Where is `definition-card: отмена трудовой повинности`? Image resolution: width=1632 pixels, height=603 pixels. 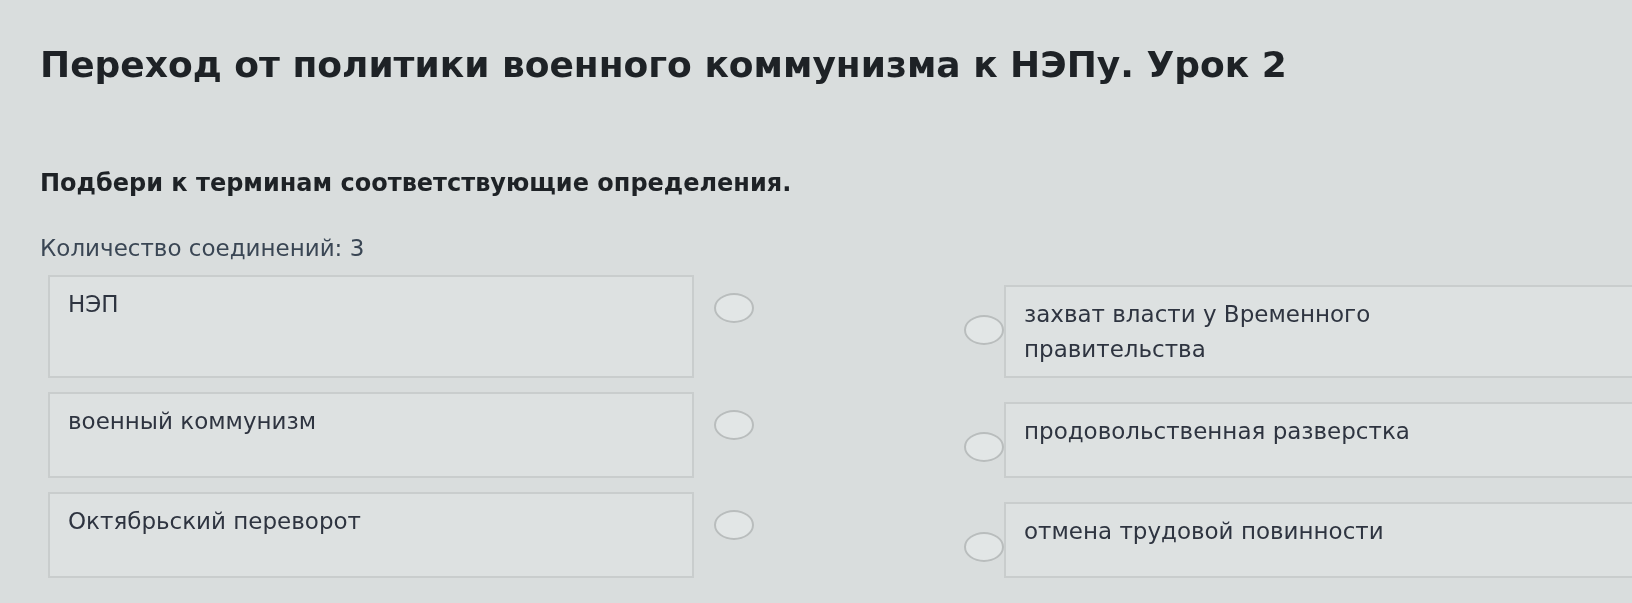
definition-card: отмена трудовой повинности is located at coordinates (1318, 540).